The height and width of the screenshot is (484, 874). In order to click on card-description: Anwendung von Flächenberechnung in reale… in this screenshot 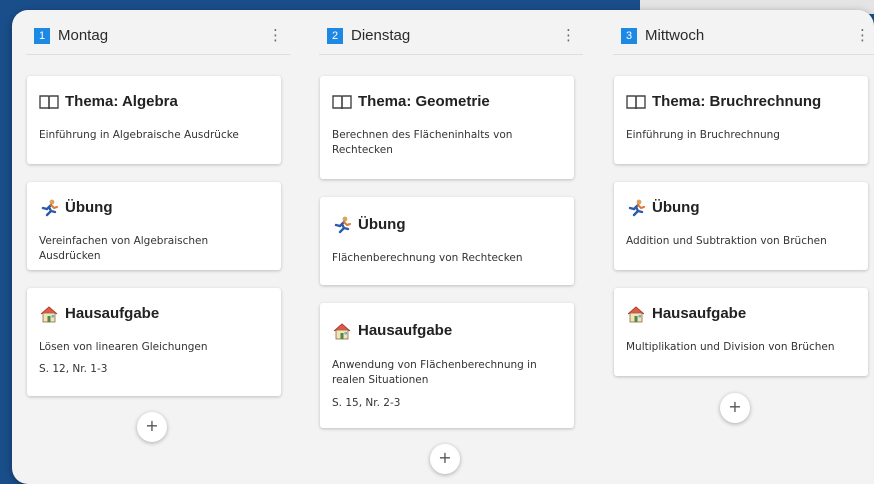, I will do `click(434, 372)`.